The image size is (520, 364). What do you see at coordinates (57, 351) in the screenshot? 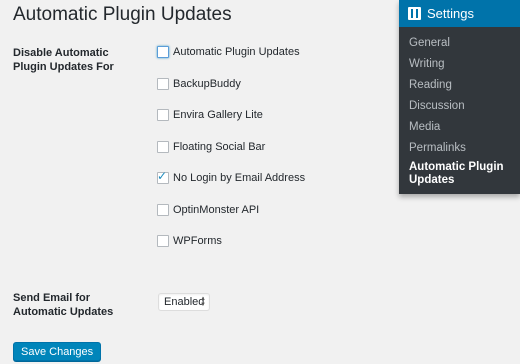
I see `save-changes-button: Save Changes` at bounding box center [57, 351].